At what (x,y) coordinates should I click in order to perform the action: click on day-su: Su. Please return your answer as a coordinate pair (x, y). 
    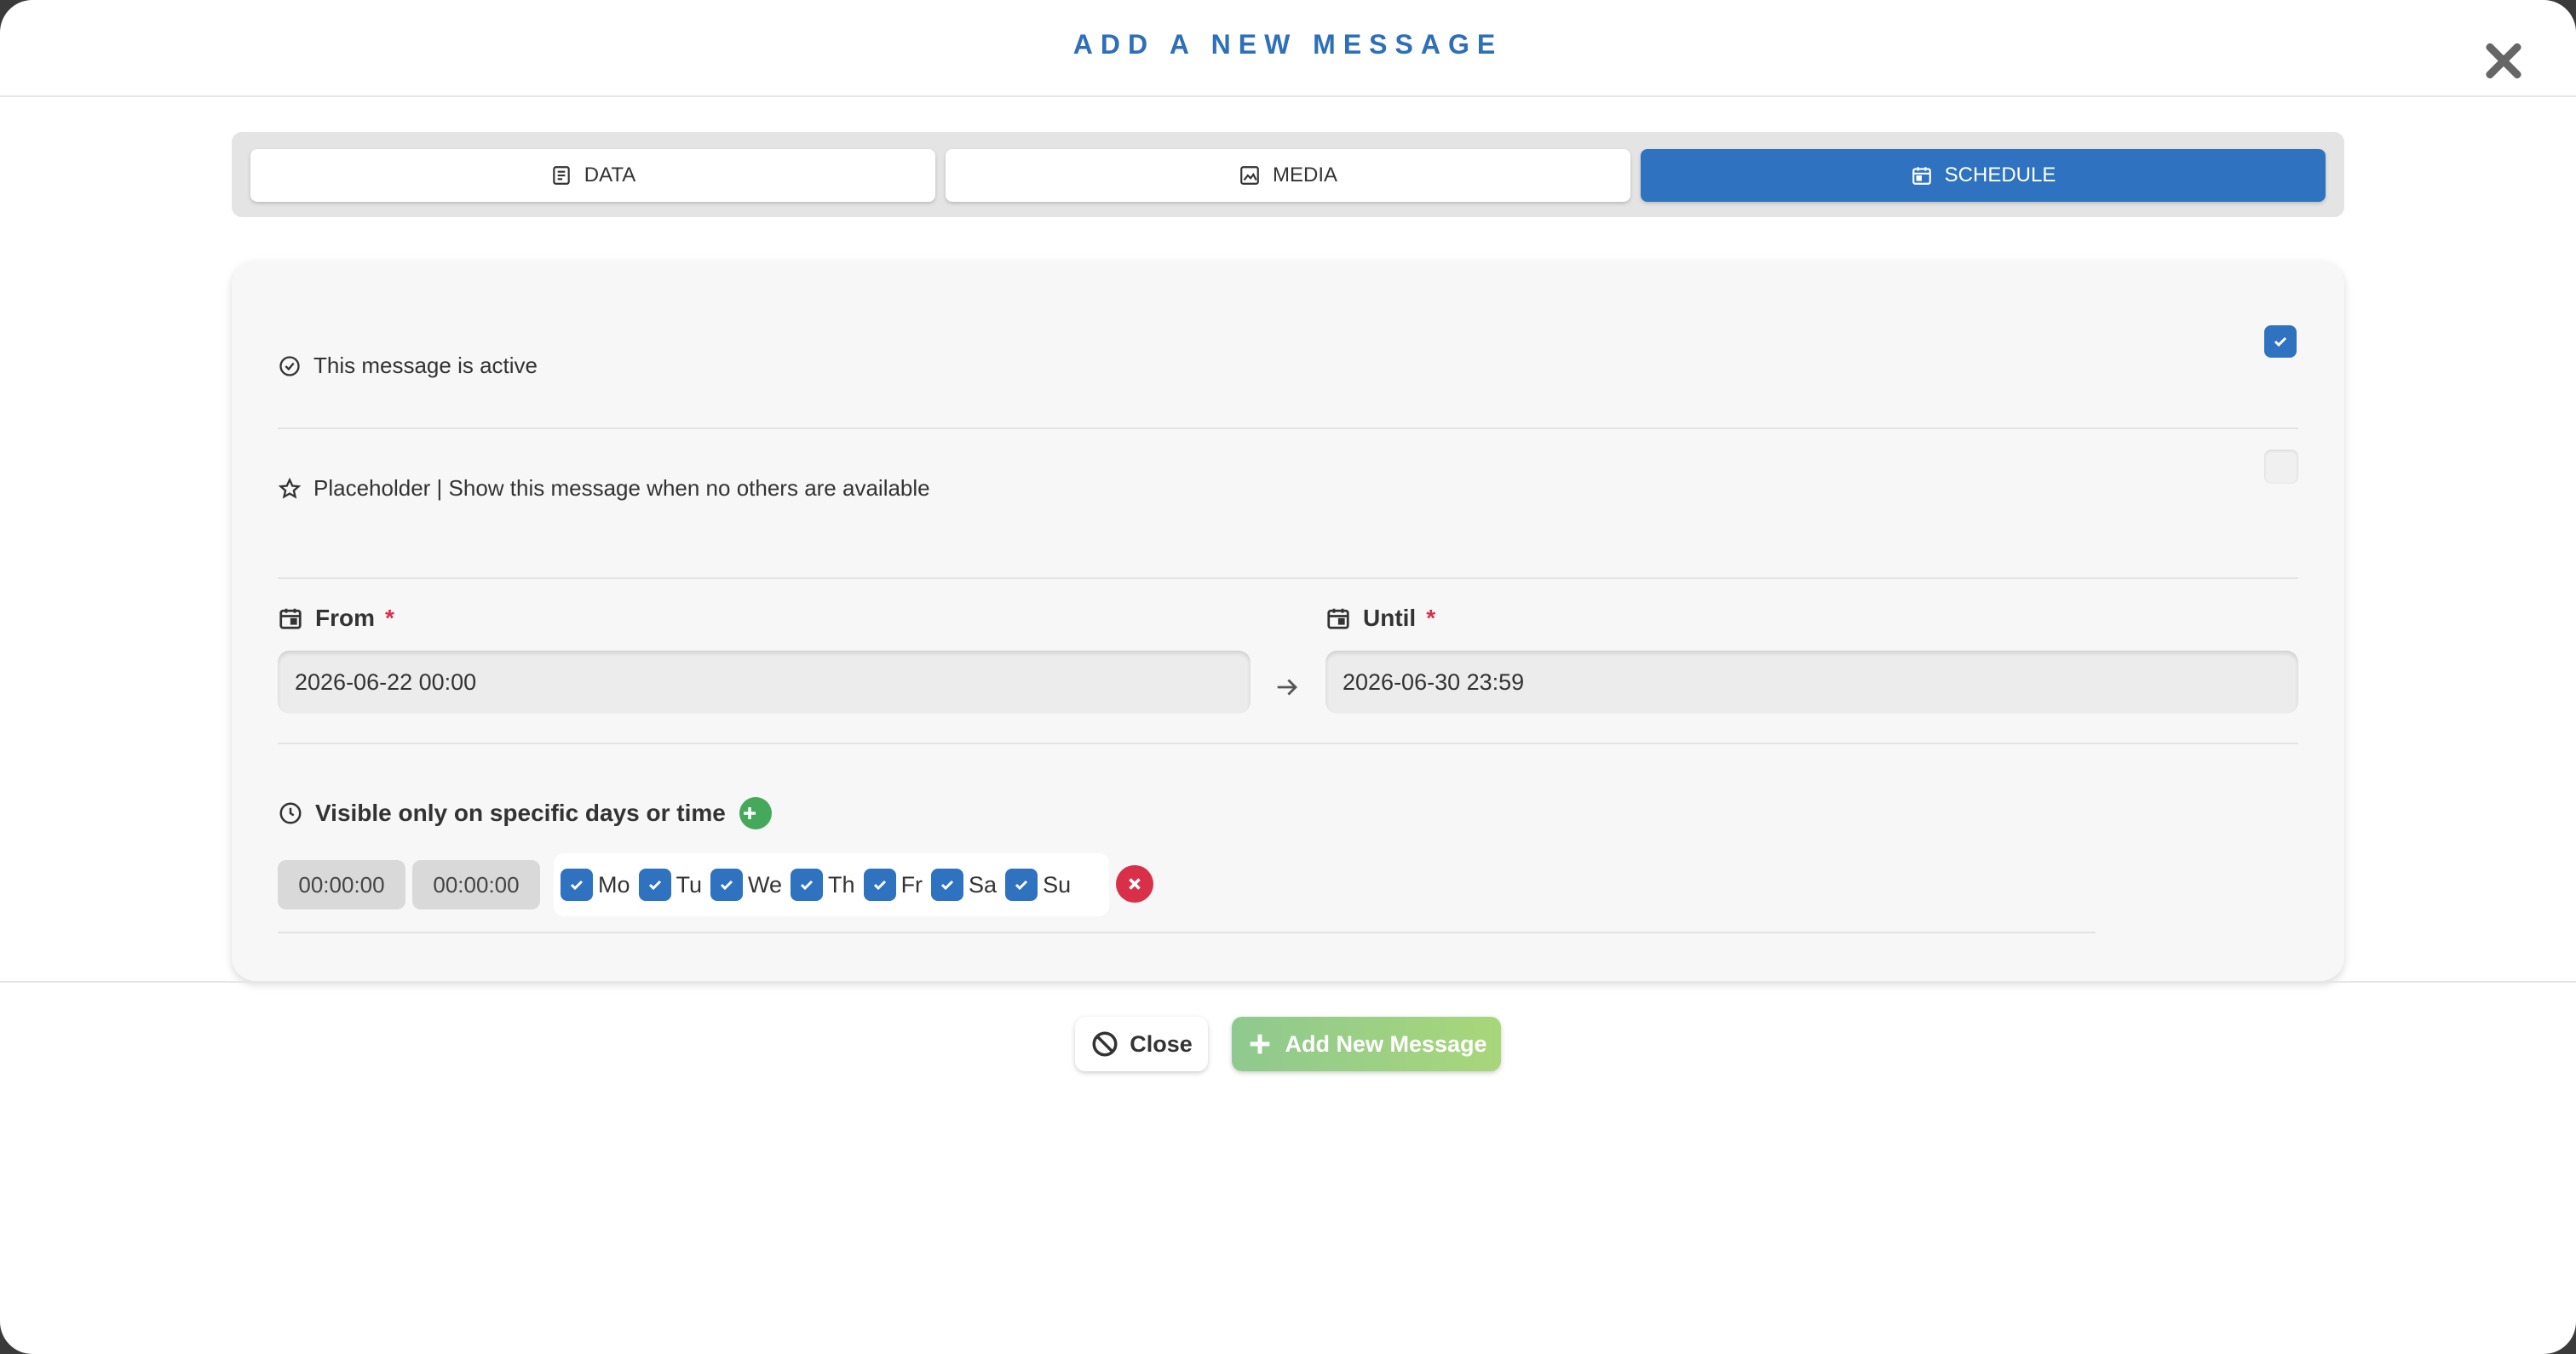
    Looking at the image, I should click on (1038, 885).